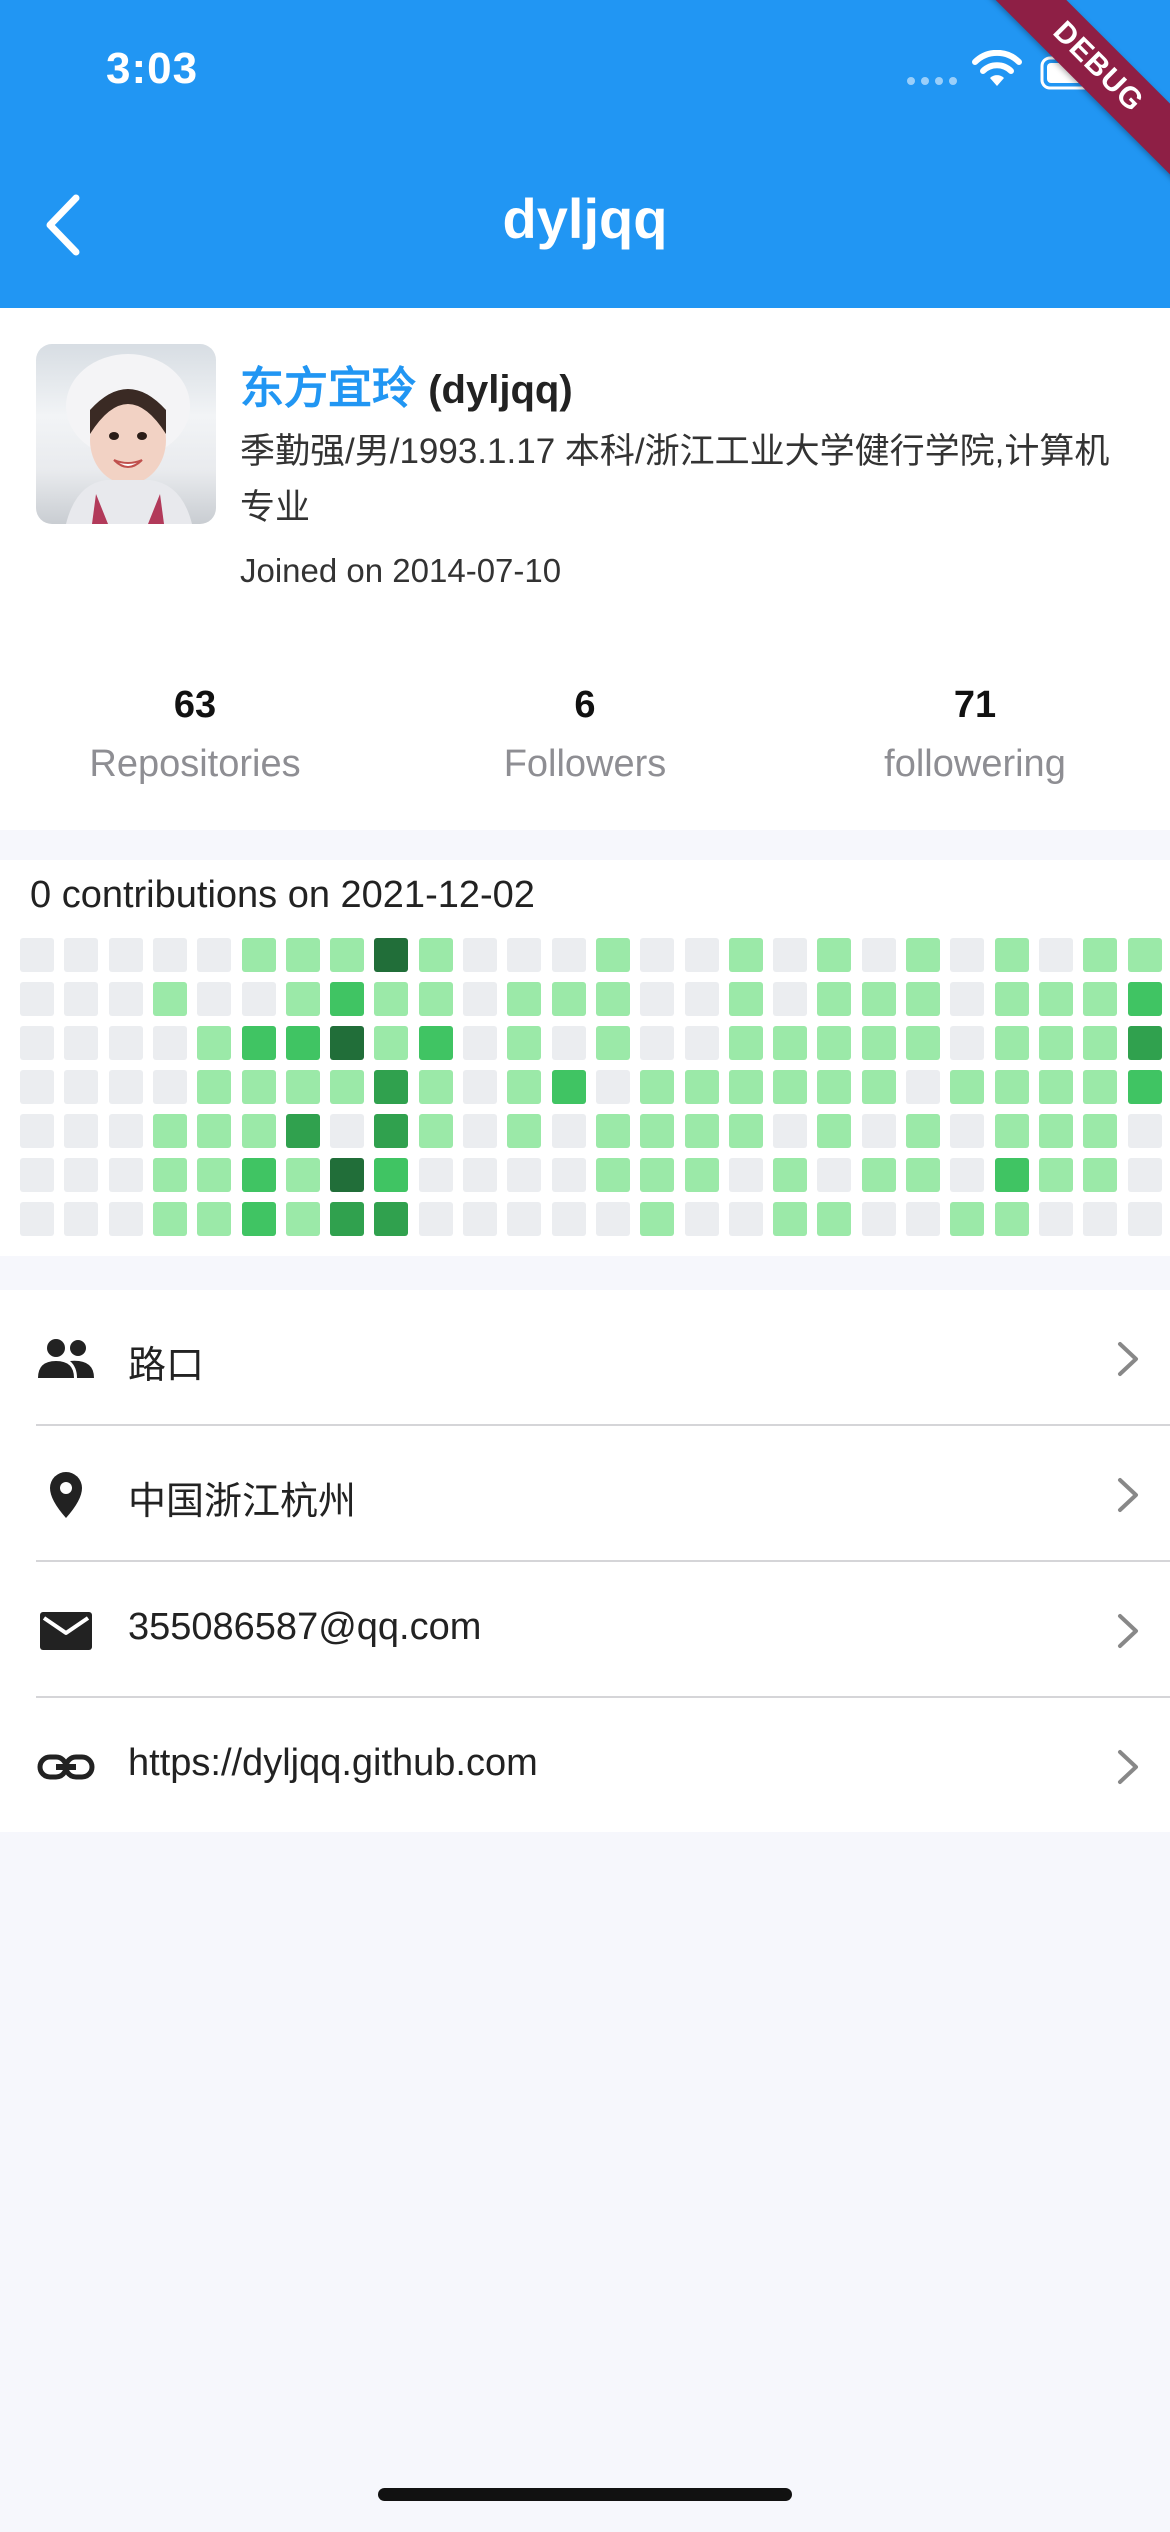 Image resolution: width=1170 pixels, height=2532 pixels. I want to click on info-row-location: 中国浙江杭州, so click(603, 1494).